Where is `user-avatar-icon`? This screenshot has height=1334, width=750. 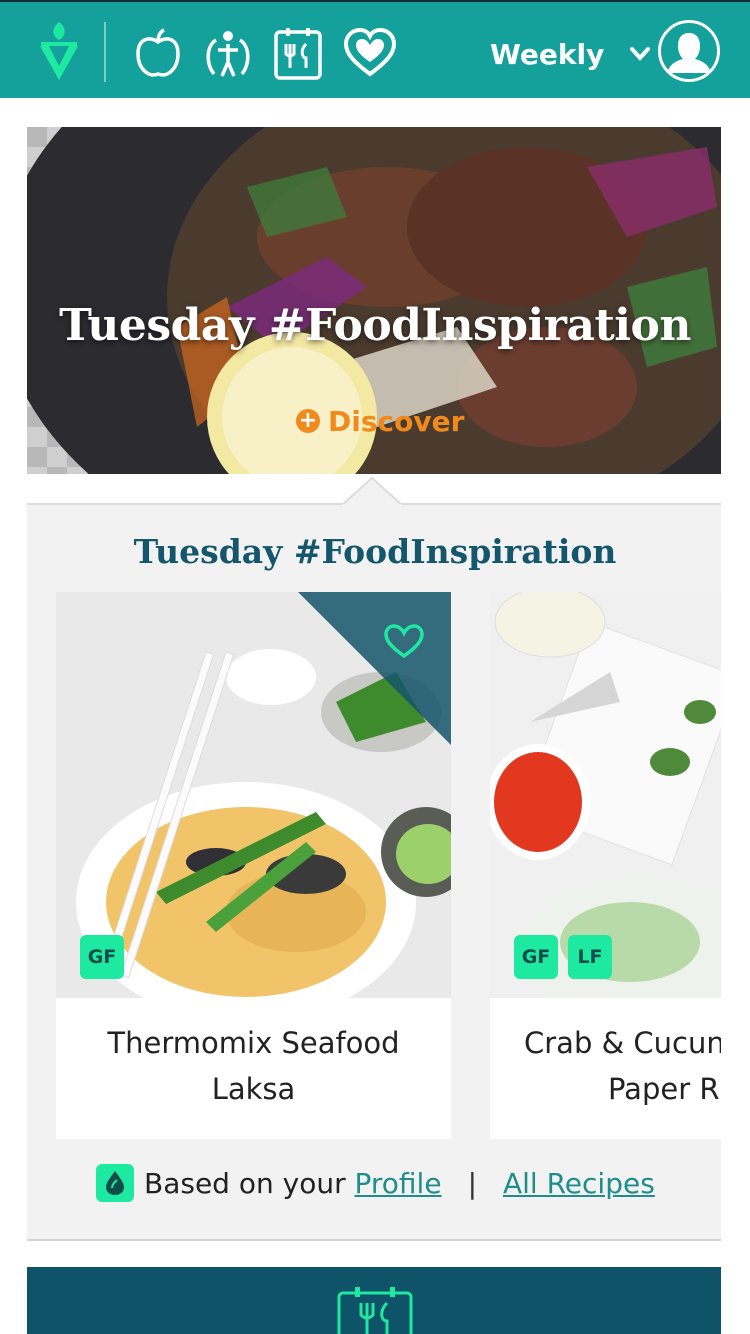
user-avatar-icon is located at coordinates (689, 53).